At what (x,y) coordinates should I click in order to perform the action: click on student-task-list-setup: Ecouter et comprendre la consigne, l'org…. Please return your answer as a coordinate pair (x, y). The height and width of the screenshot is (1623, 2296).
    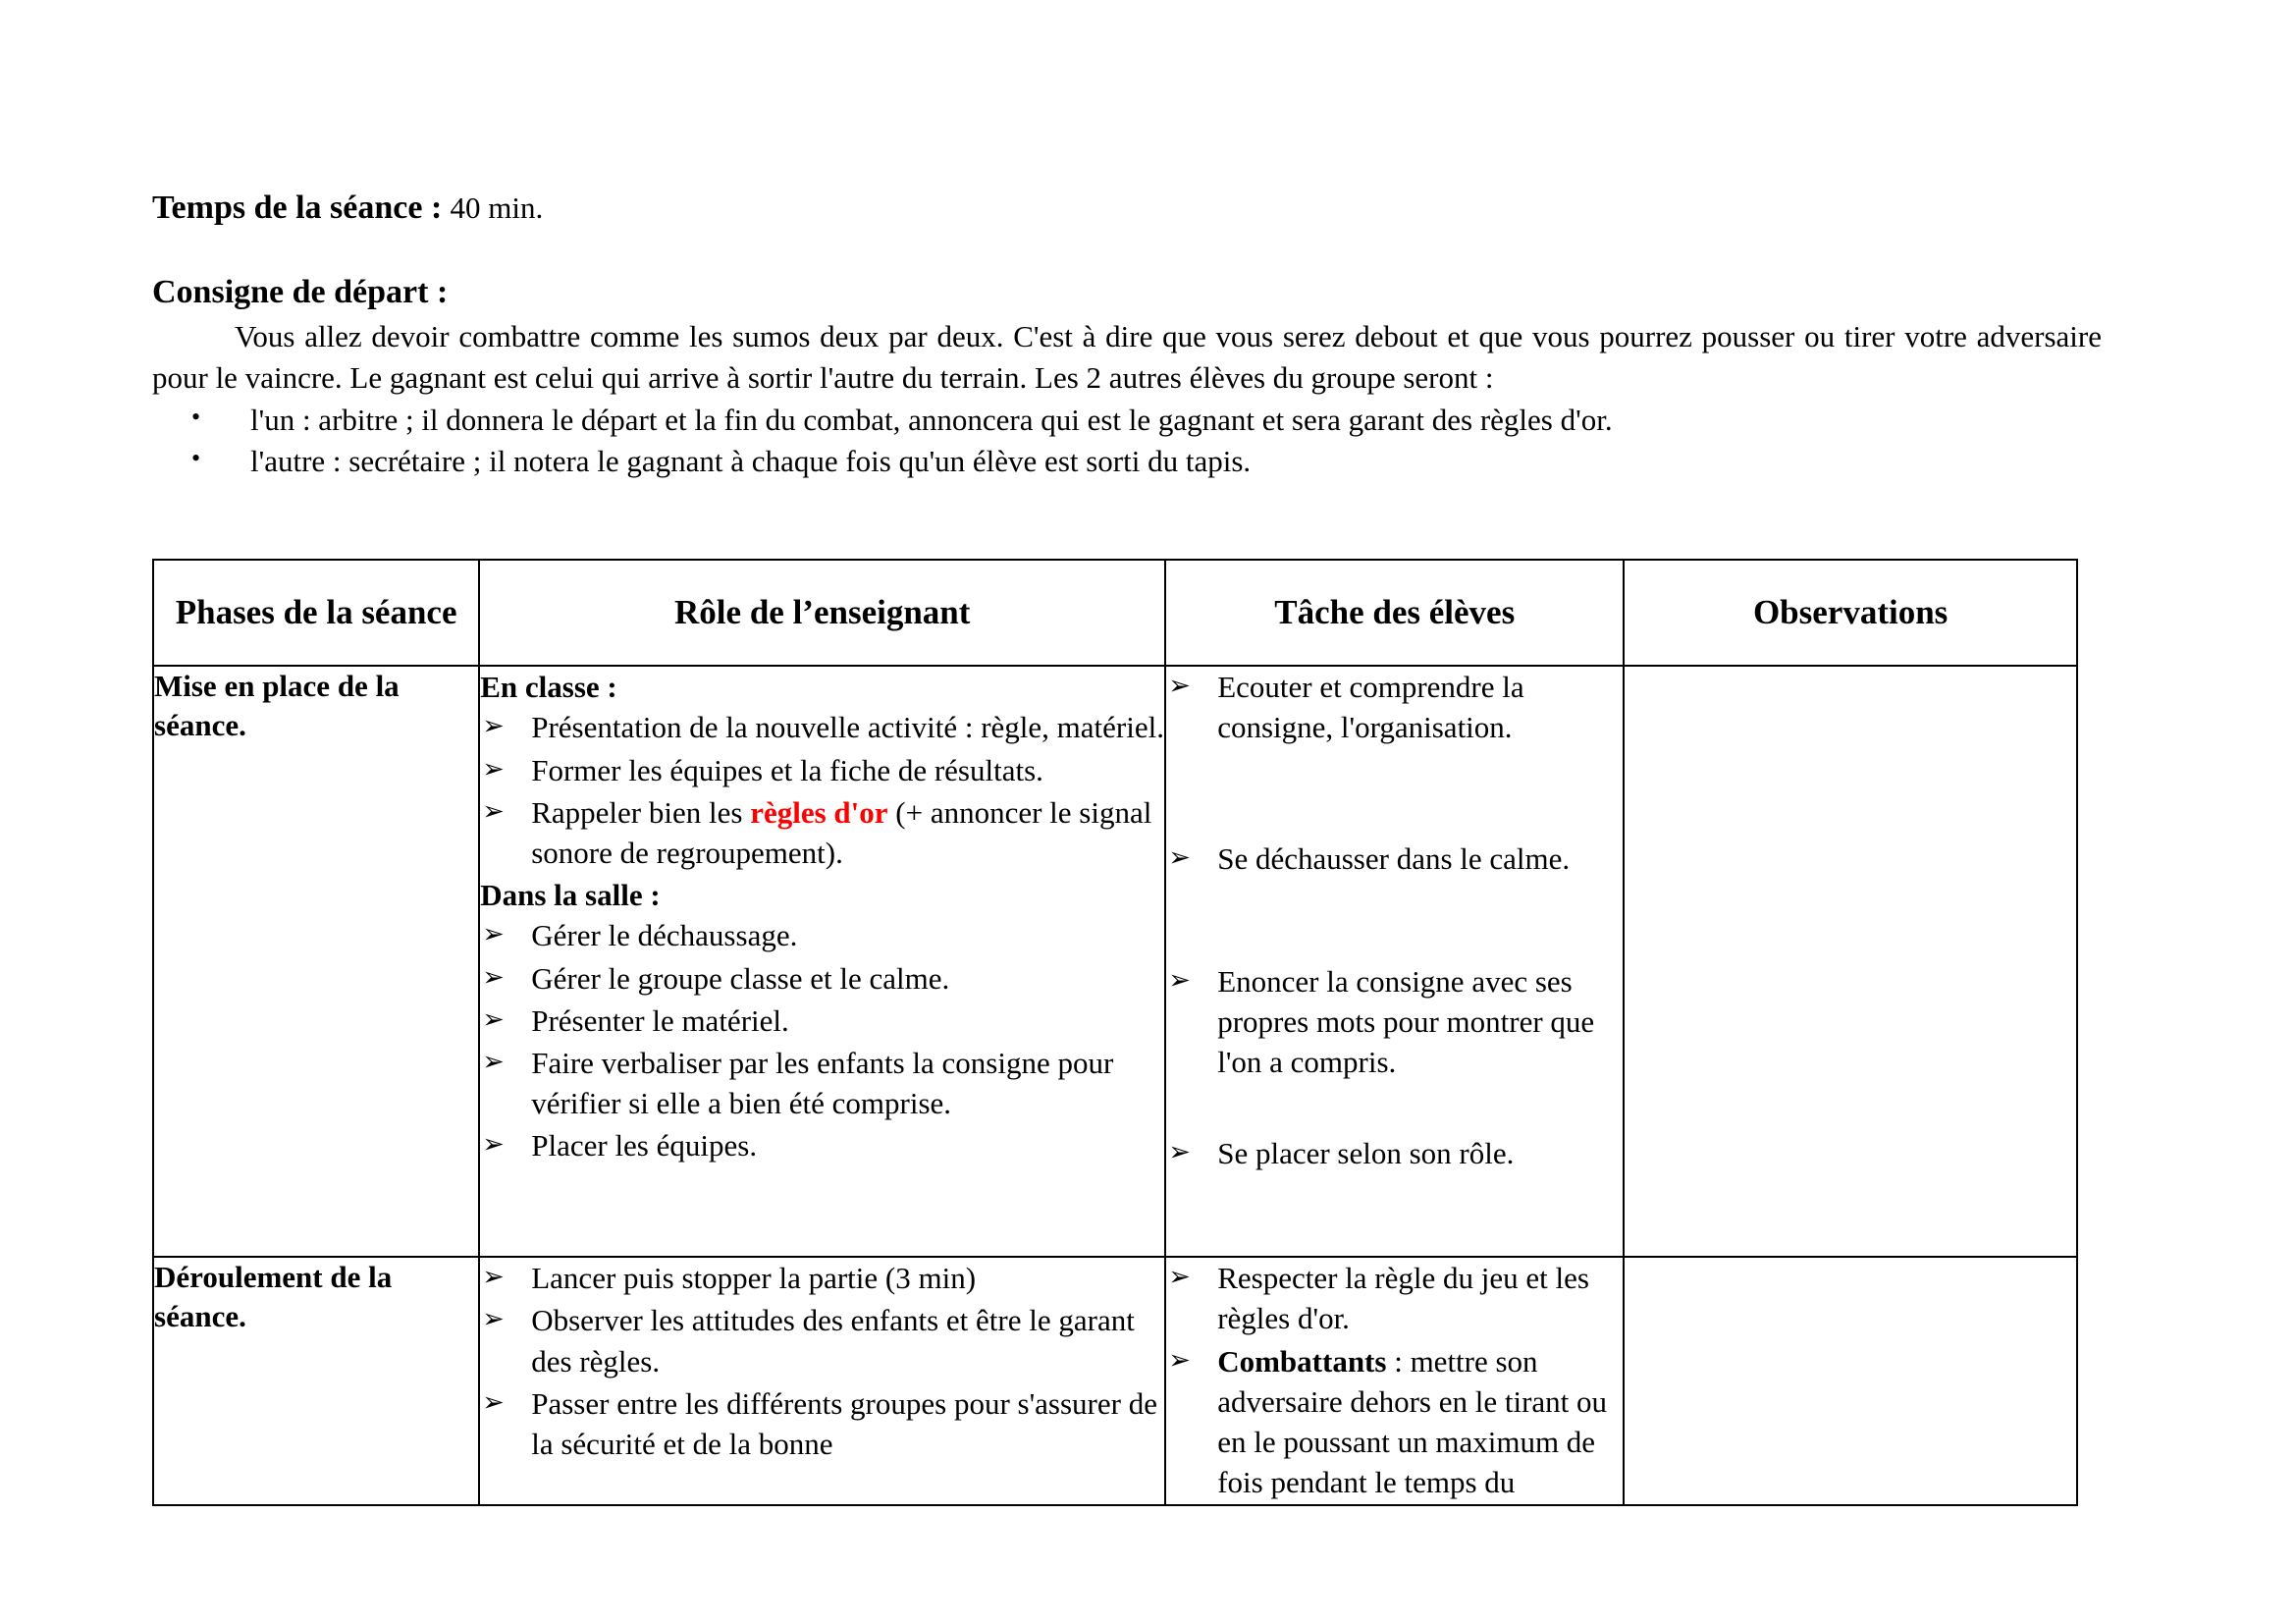
    Looking at the image, I should click on (1394, 920).